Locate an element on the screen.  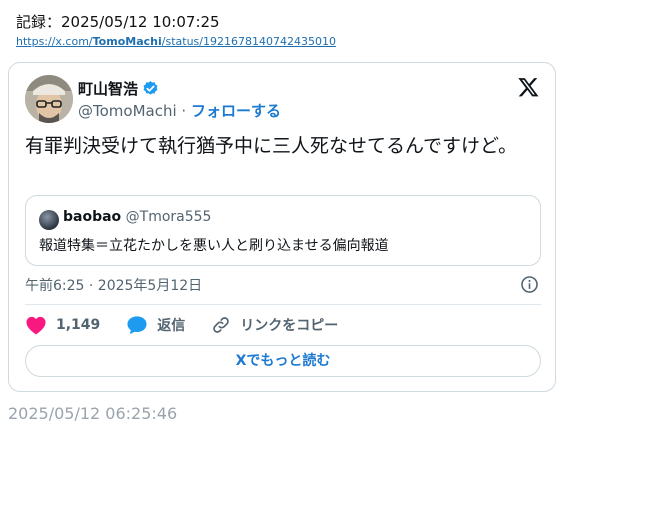
author-handle: @TomoMachi is located at coordinates (127, 111).